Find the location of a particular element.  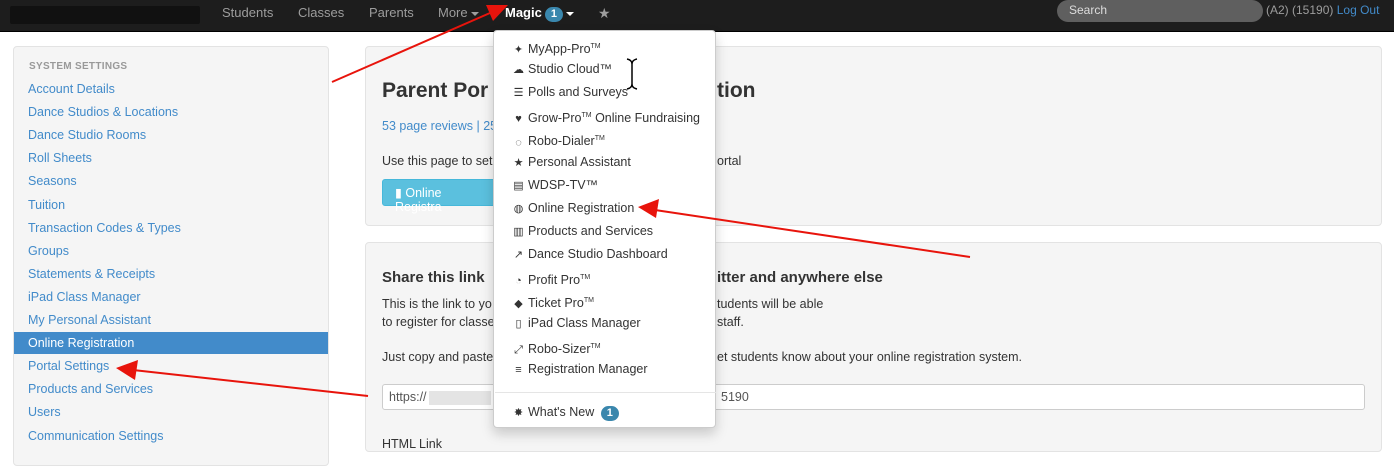

button-label: Online Registra is located at coordinates (418, 200).